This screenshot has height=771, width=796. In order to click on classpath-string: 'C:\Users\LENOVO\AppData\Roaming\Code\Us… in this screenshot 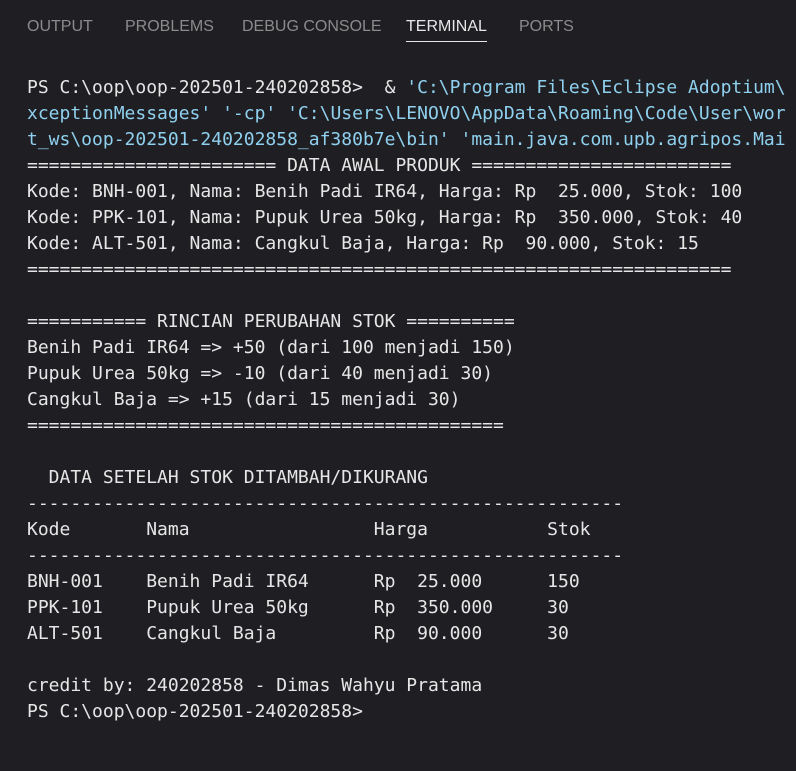, I will do `click(536, 113)`.